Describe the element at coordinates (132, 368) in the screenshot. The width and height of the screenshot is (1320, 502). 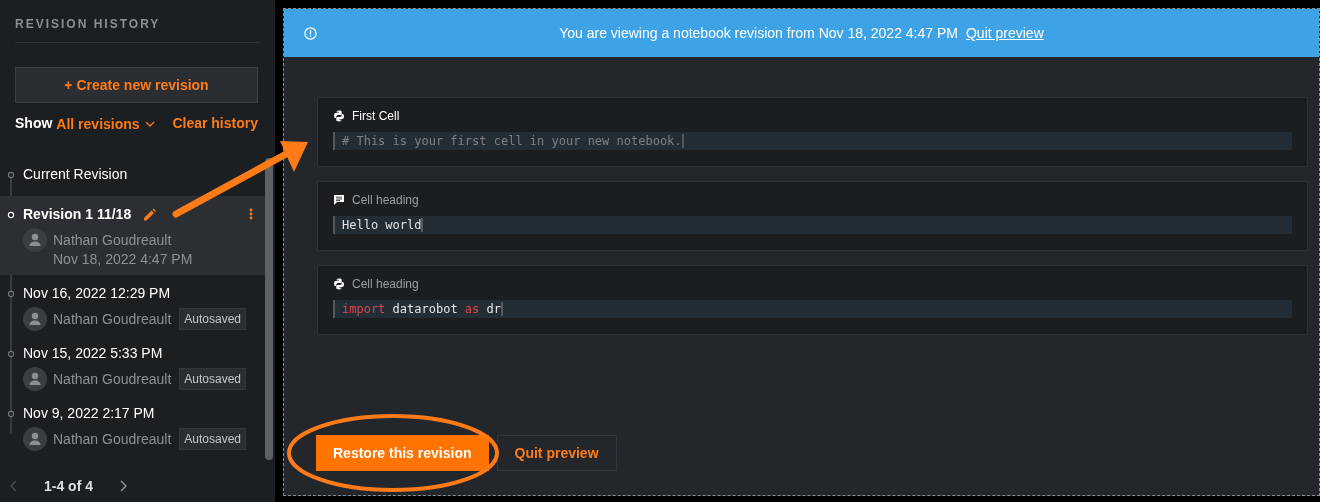
I see `revision-item: Nov 15, 2022 5:33 PM Nathan Goudreault Autosaved` at that location.